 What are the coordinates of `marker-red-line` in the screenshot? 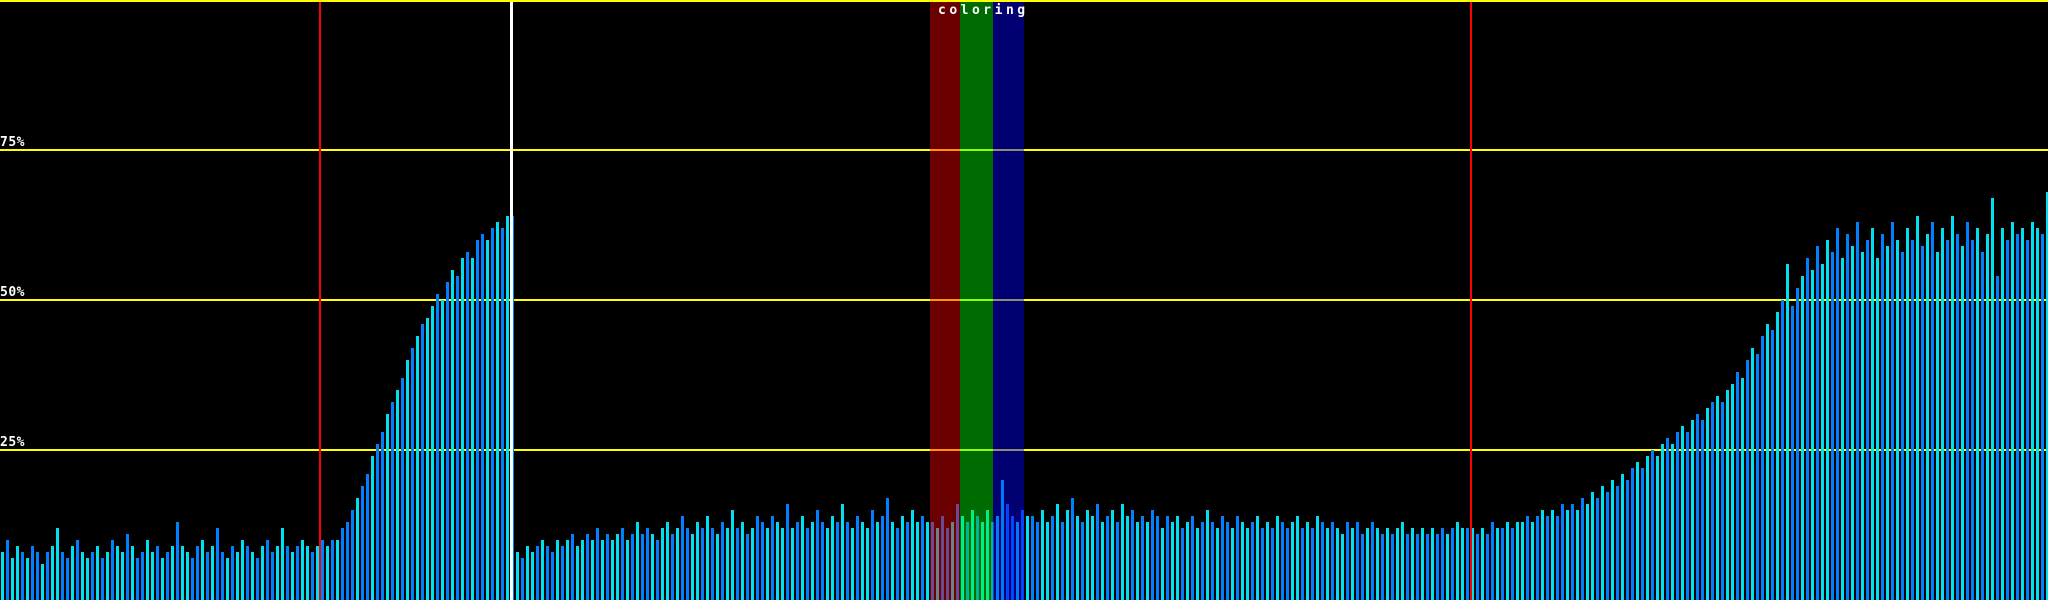 It's located at (320, 301).